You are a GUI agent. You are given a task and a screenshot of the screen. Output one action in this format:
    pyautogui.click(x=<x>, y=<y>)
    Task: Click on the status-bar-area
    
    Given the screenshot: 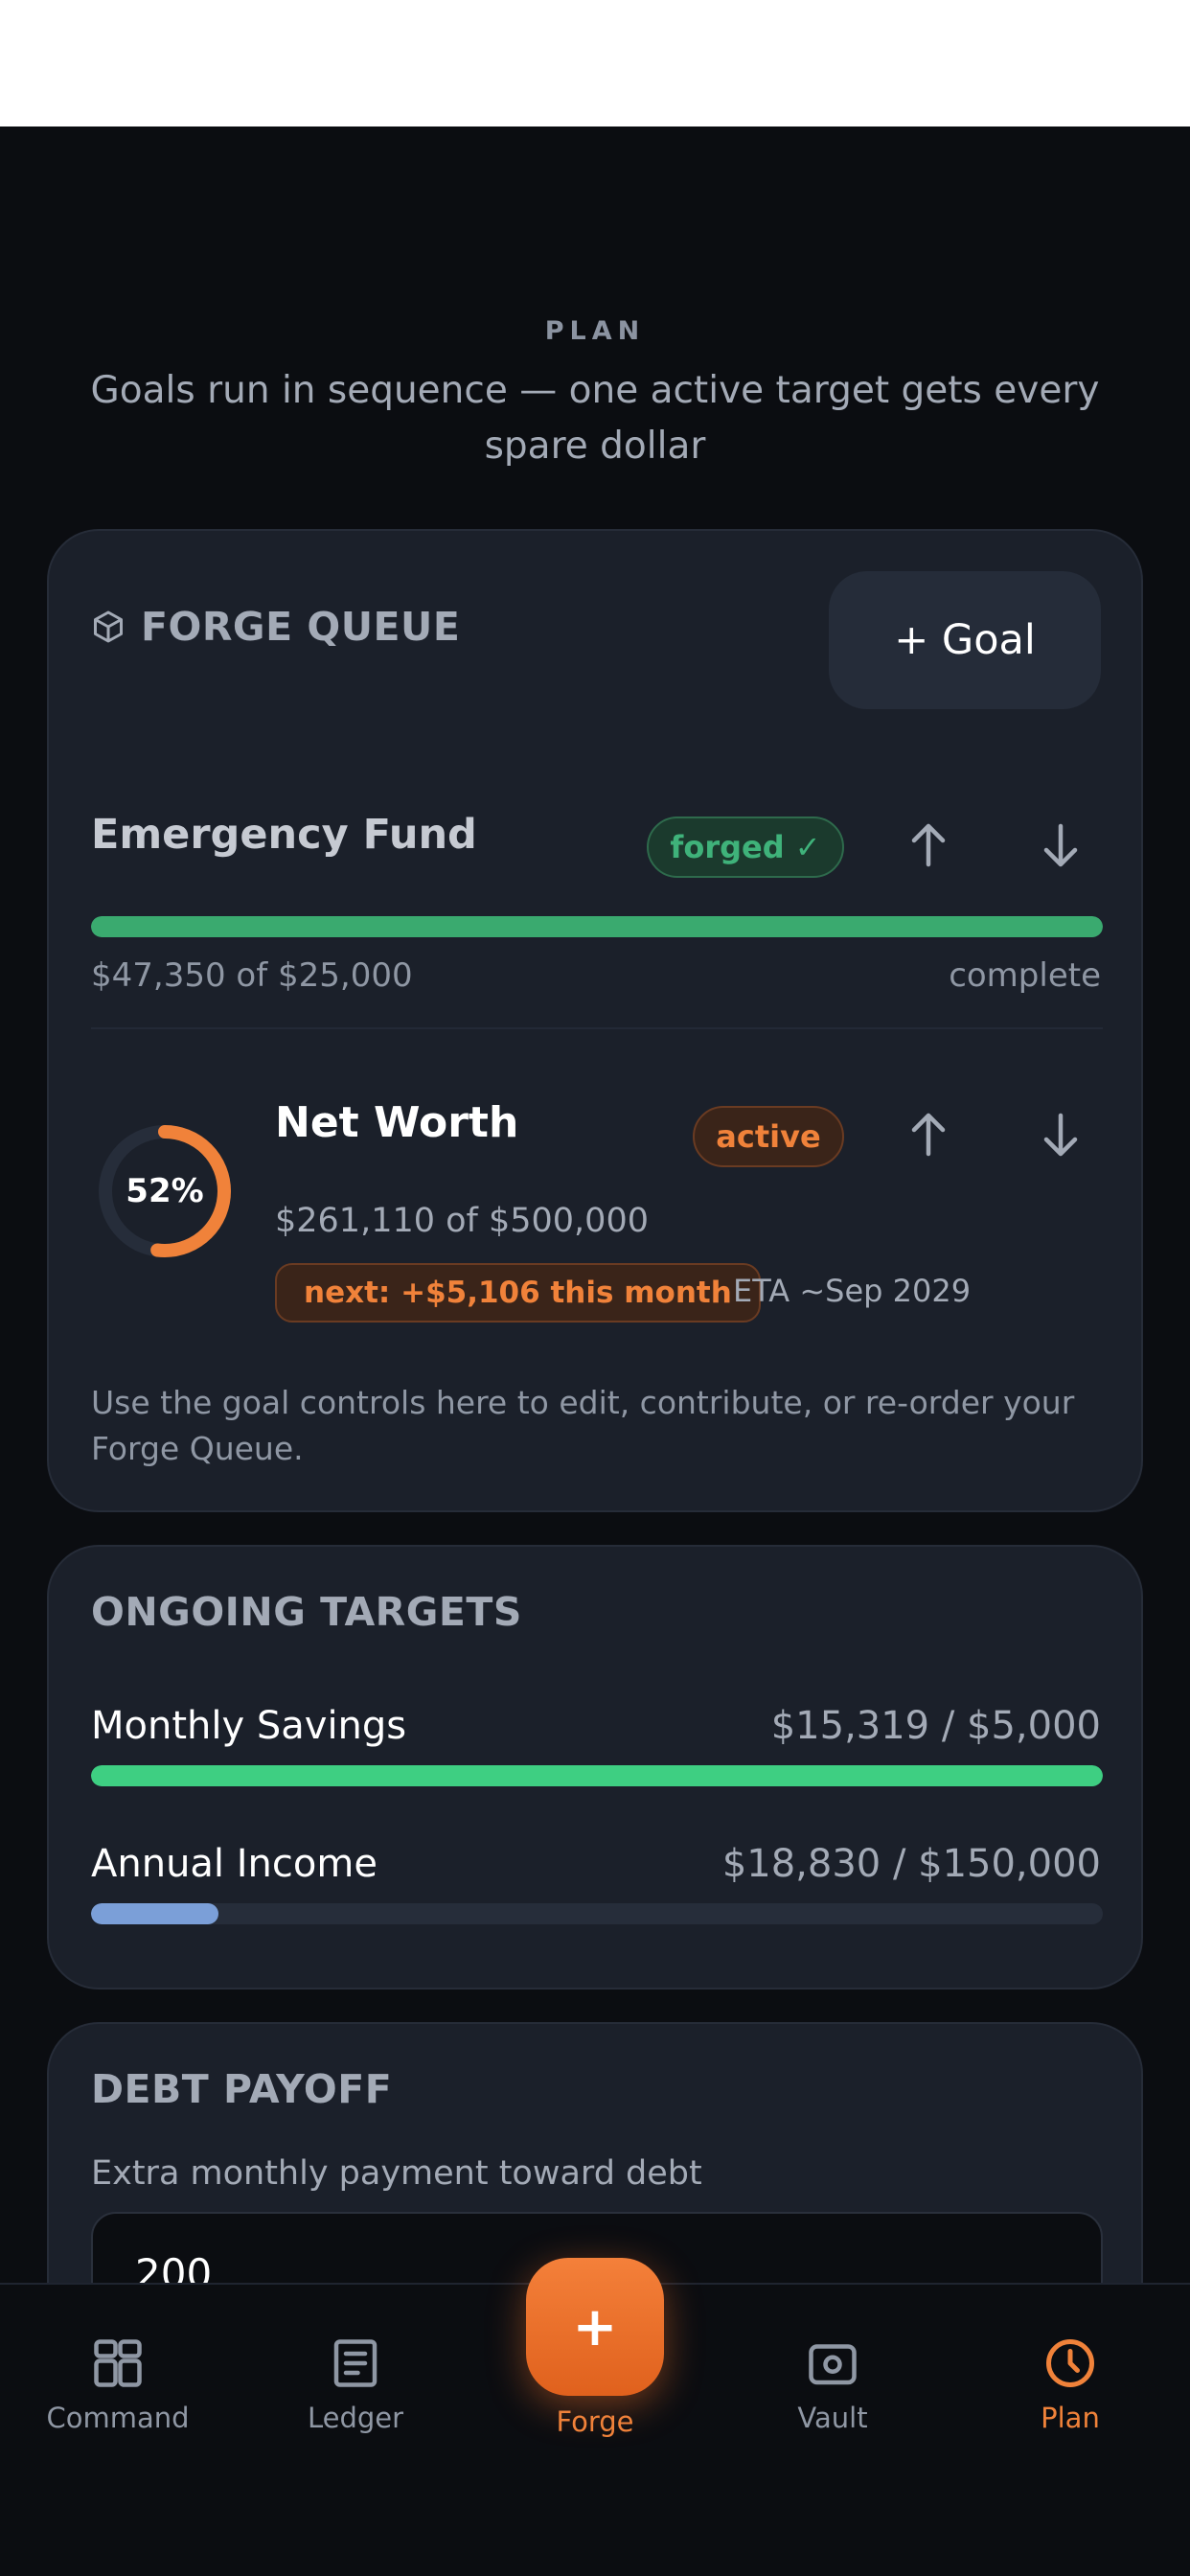 What is the action you would take?
    pyautogui.click(x=595, y=63)
    